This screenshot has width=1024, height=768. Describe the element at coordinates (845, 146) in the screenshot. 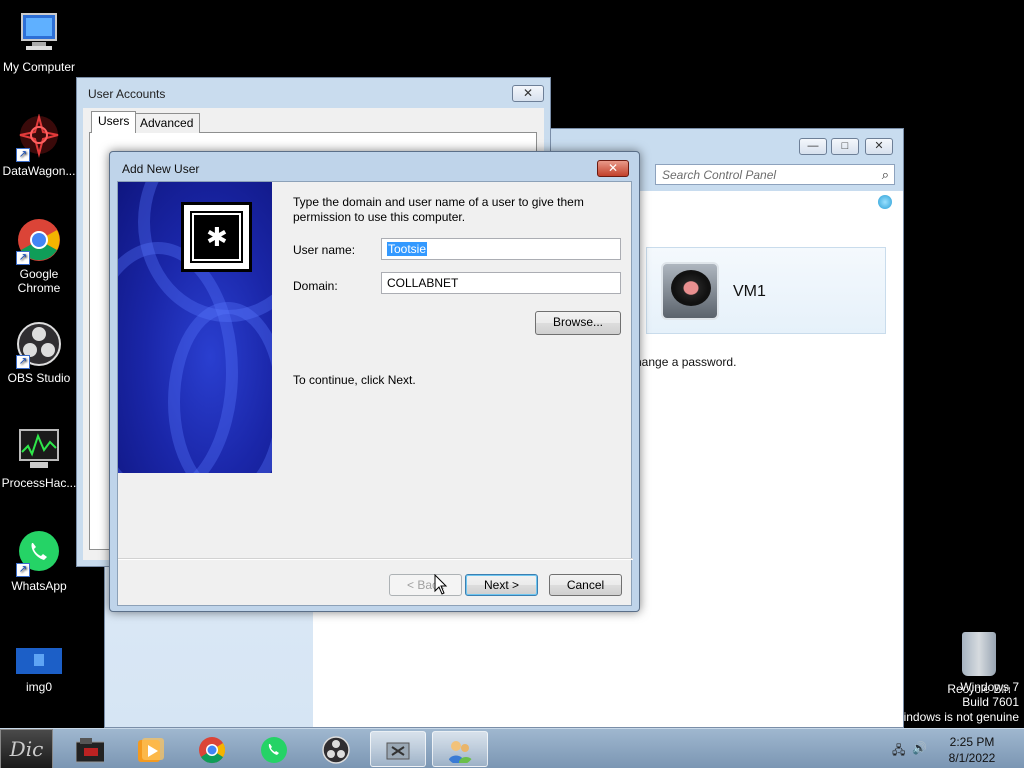

I see `maximize-button: □` at that location.